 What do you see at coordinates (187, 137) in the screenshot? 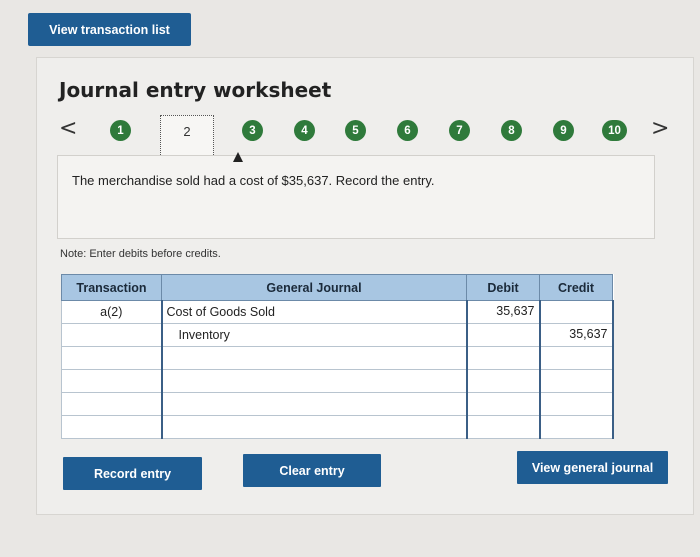
I see `step-2-current: 2` at bounding box center [187, 137].